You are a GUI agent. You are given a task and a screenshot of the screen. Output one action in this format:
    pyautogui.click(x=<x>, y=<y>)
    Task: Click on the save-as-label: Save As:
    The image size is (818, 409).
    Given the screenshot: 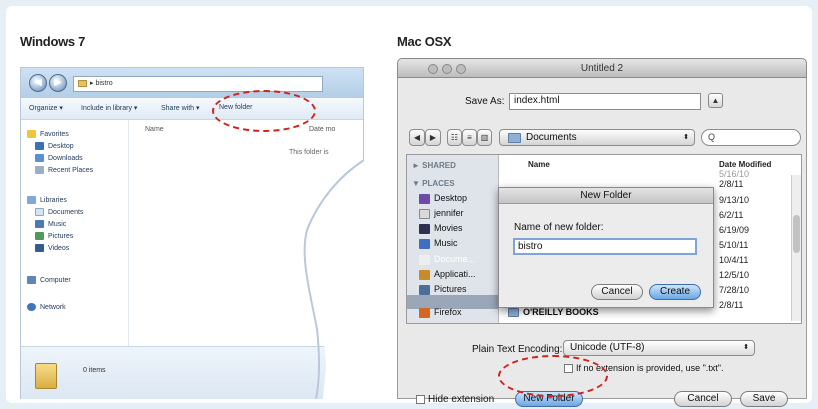 What is the action you would take?
    pyautogui.click(x=485, y=101)
    